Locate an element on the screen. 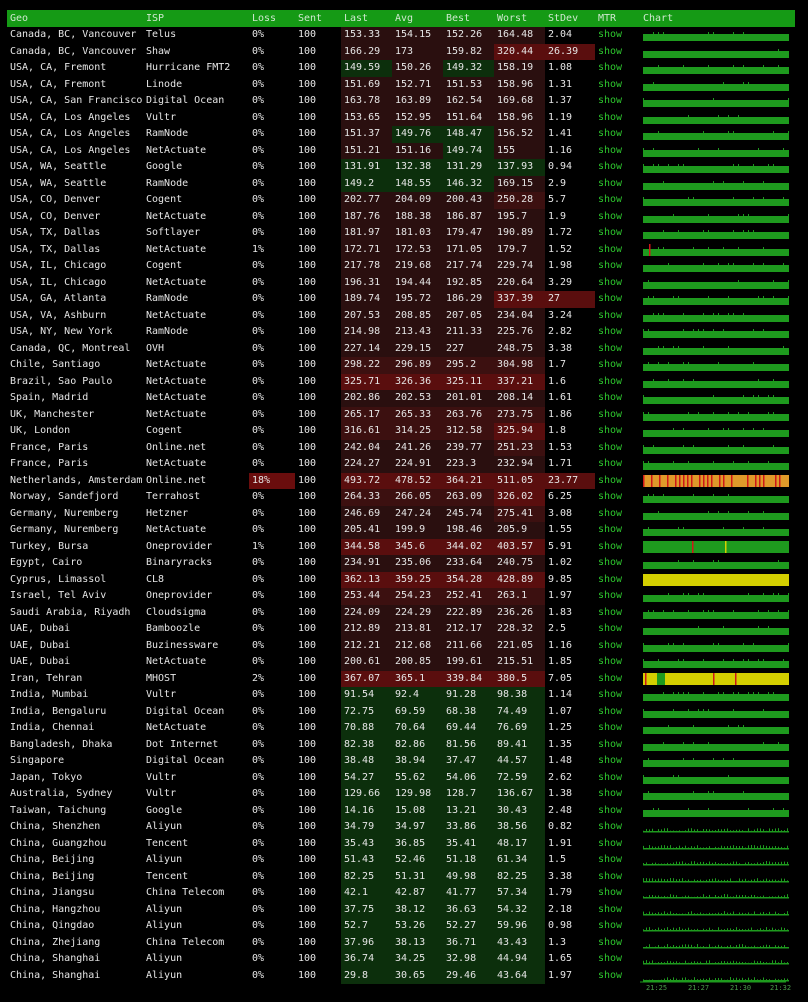 The image size is (808, 1002). last-cell: 36.74 is located at coordinates (366, 959).